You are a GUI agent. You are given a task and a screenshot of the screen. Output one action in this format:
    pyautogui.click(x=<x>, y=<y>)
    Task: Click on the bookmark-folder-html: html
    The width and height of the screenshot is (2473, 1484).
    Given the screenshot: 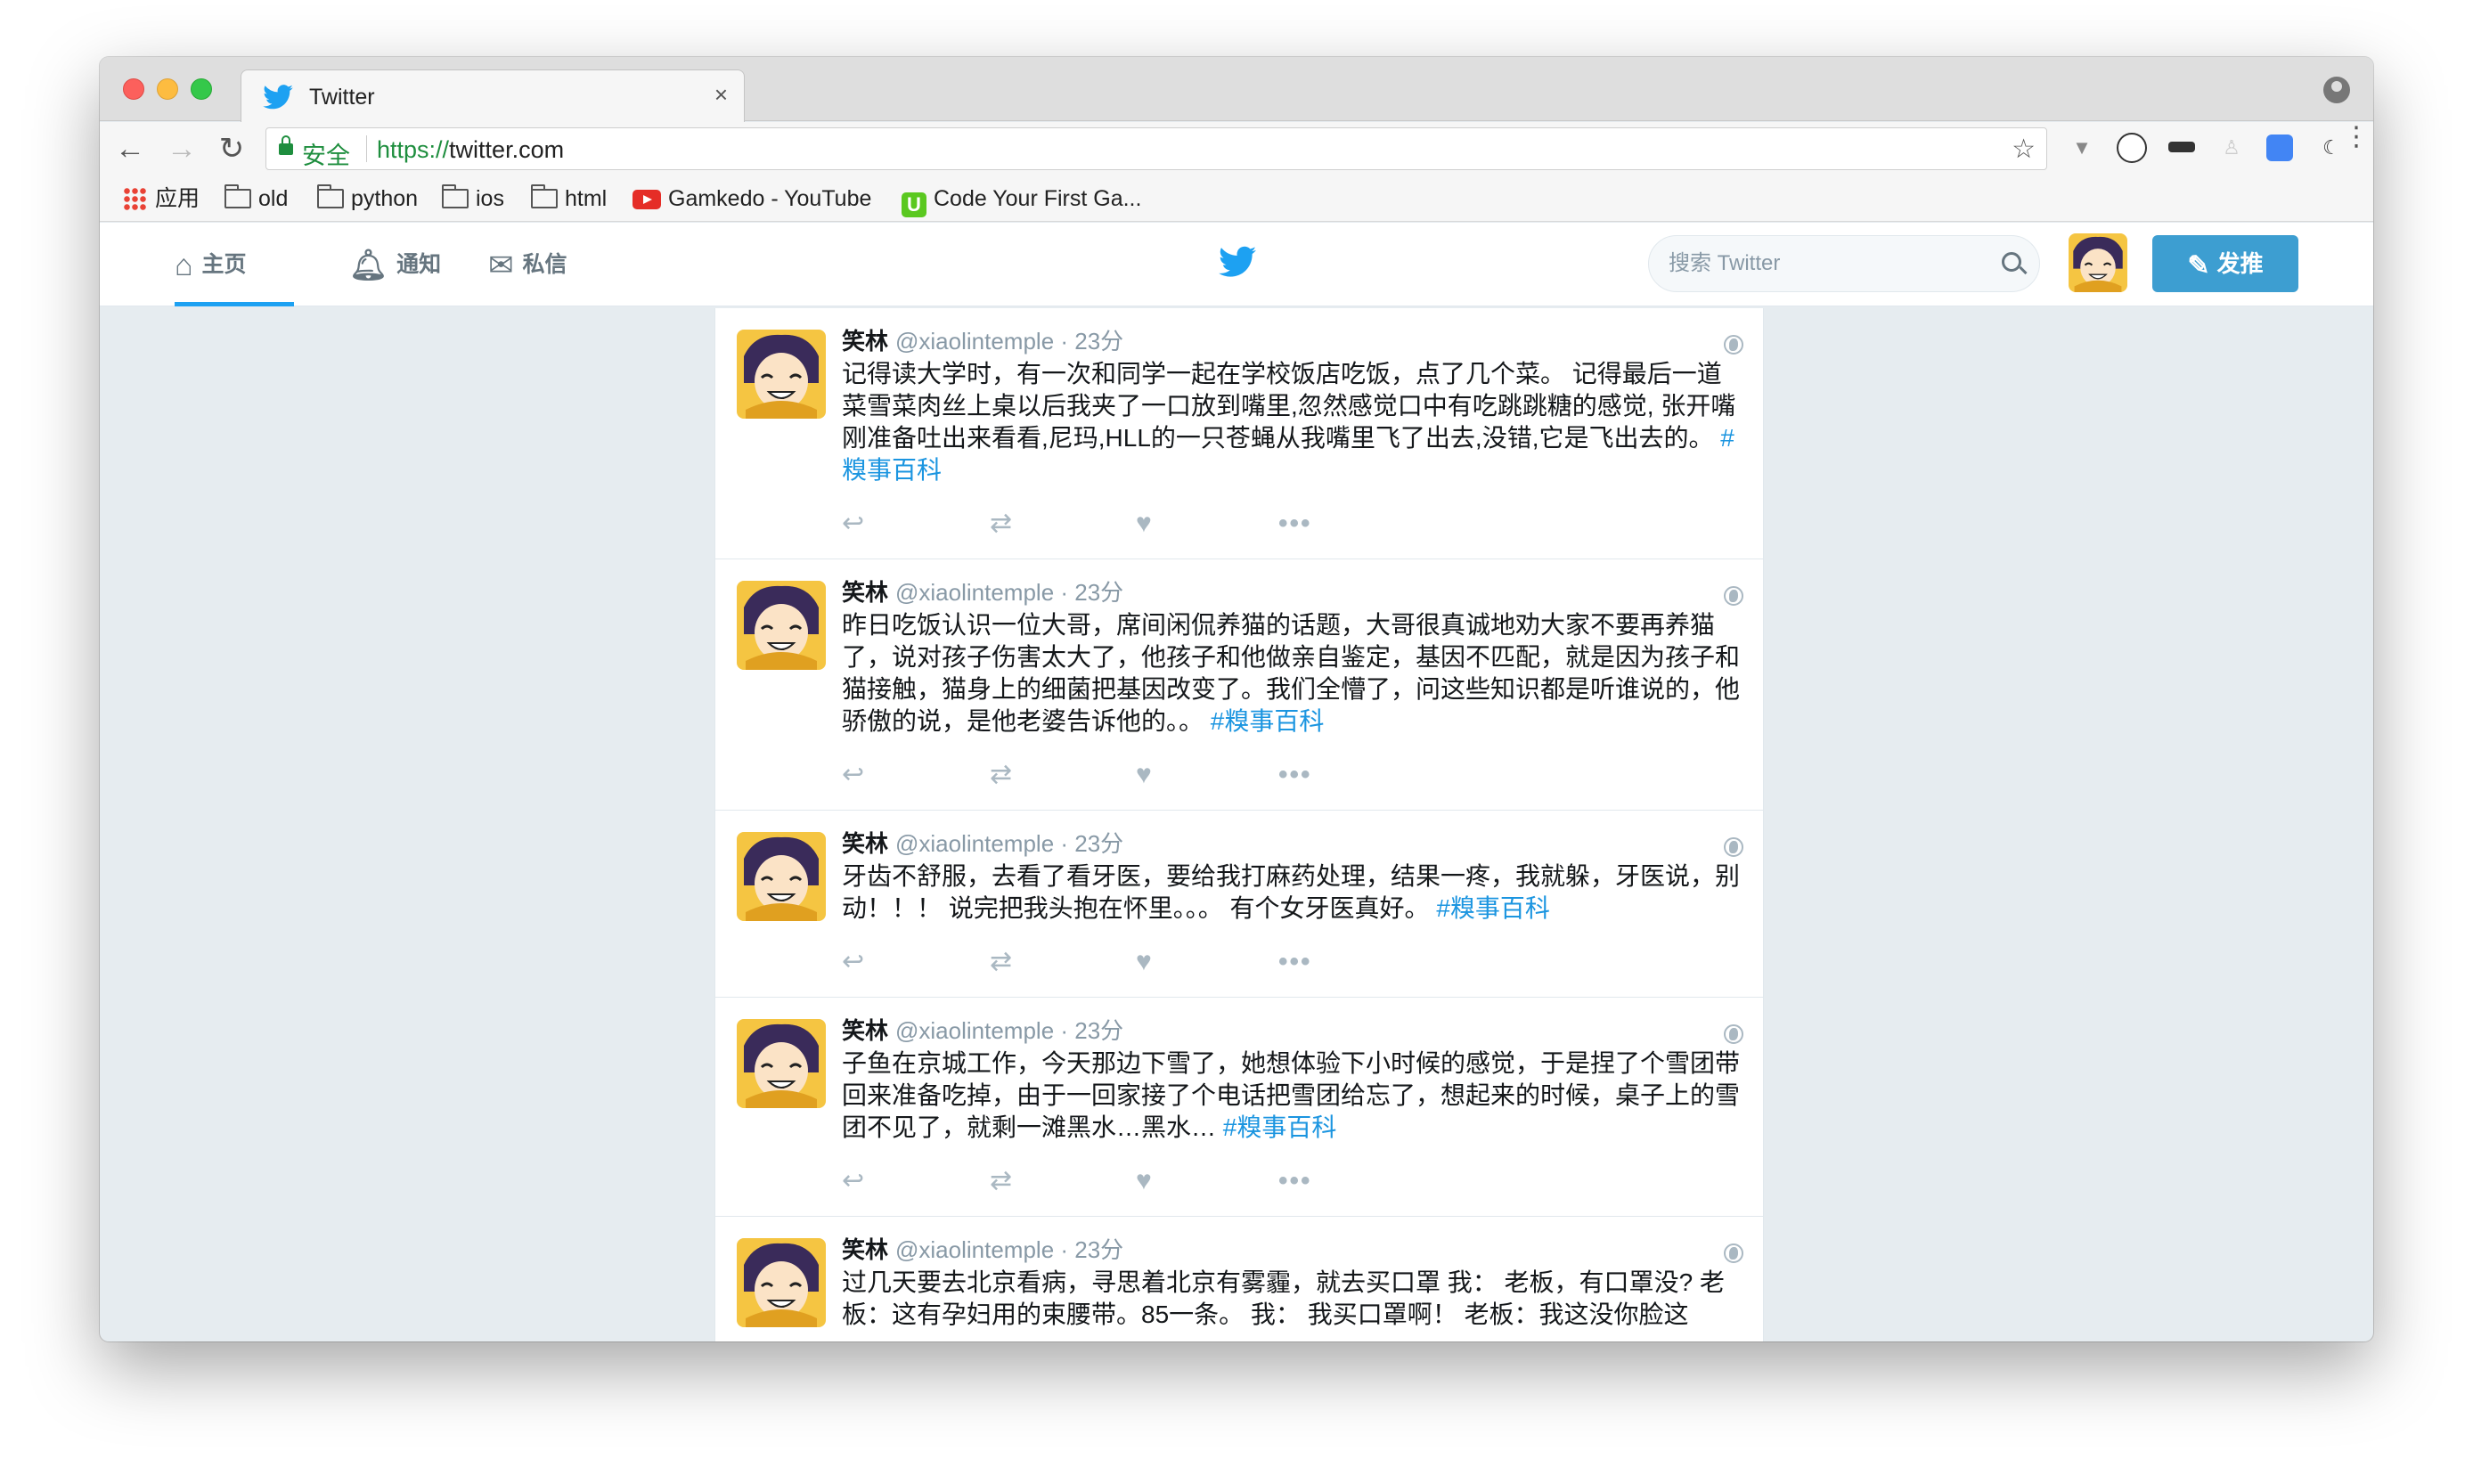 What is the action you would take?
    pyautogui.click(x=569, y=199)
    